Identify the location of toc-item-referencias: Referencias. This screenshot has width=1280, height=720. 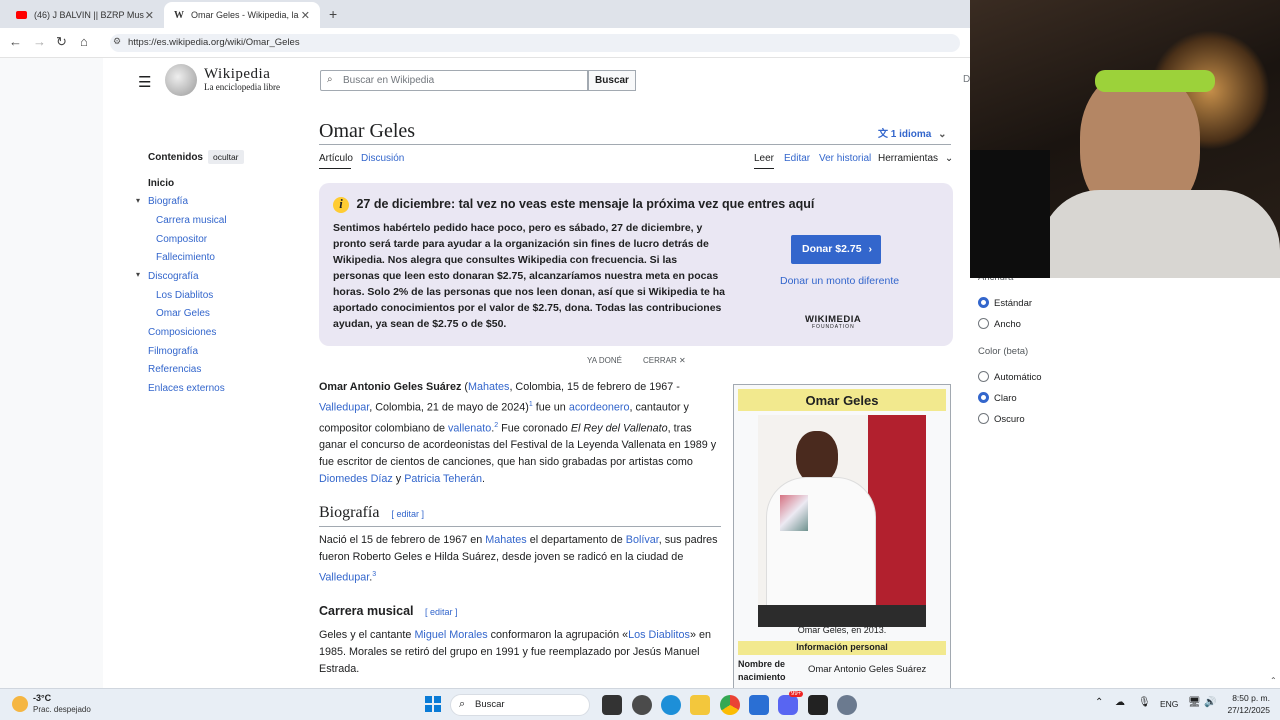
(174, 369).